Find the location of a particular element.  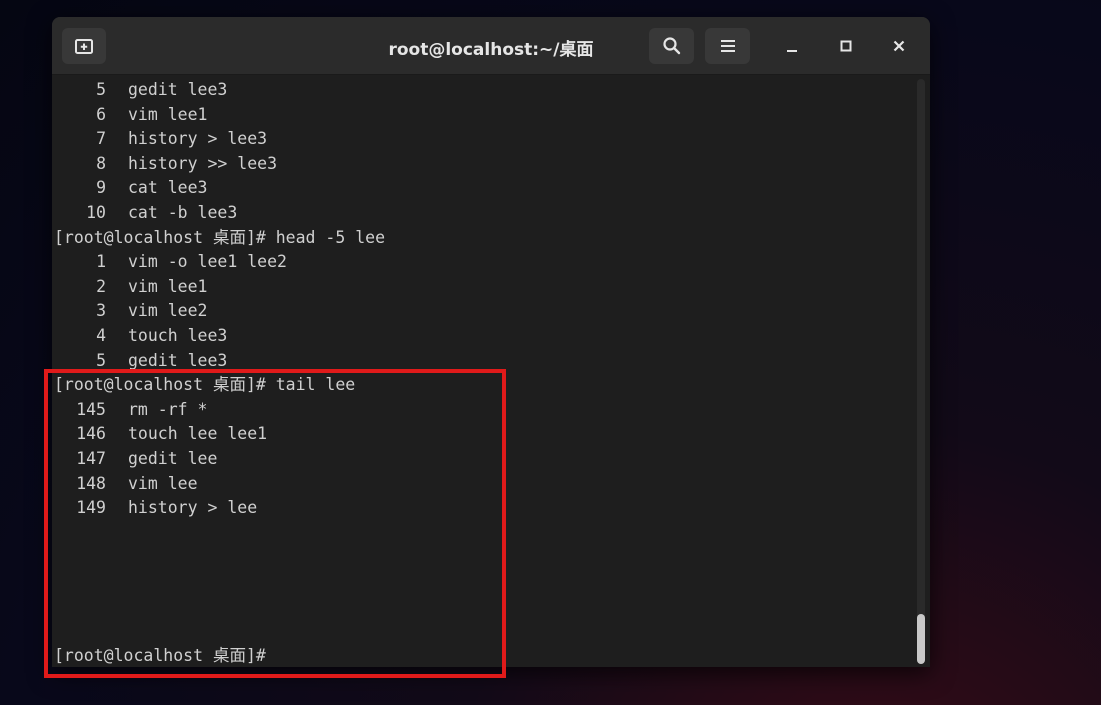

head-output-line: 2 vim lee1 is located at coordinates (152, 286).